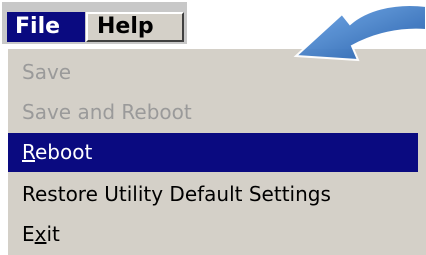 This screenshot has width=426, height=255. I want to click on reboot-mnemonic: R, so click(28, 152).